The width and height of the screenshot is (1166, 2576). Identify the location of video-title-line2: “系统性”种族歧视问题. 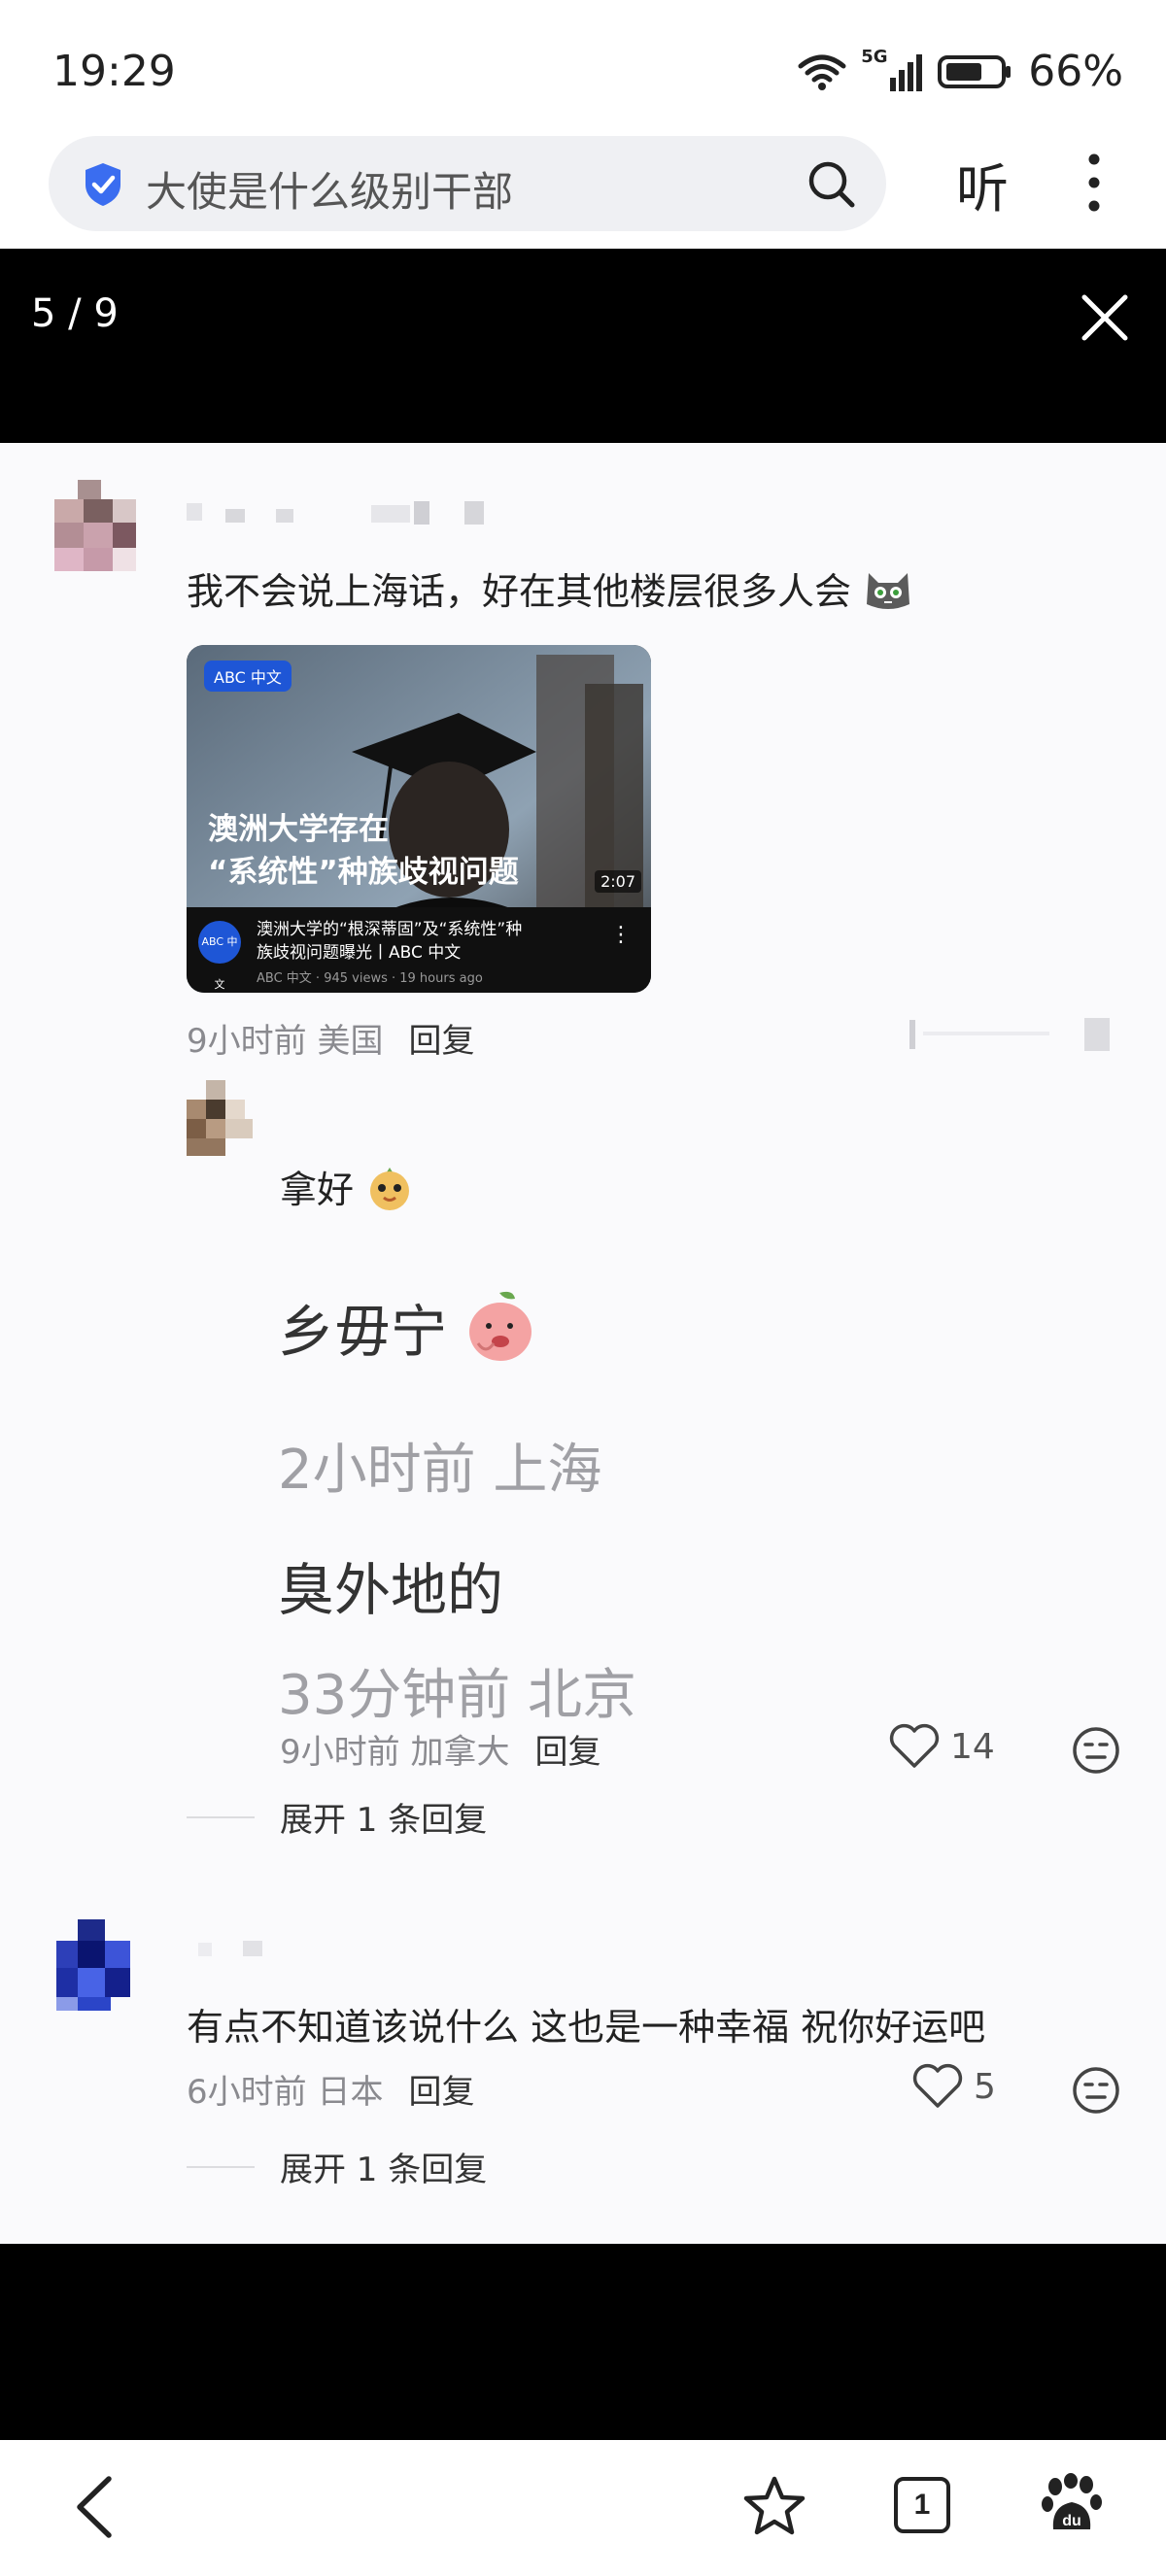
(363, 872).